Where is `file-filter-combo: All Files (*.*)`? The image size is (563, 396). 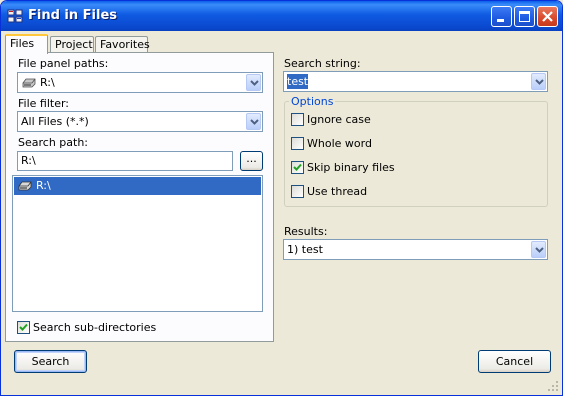
file-filter-combo: All Files (*.*) is located at coordinates (140, 121).